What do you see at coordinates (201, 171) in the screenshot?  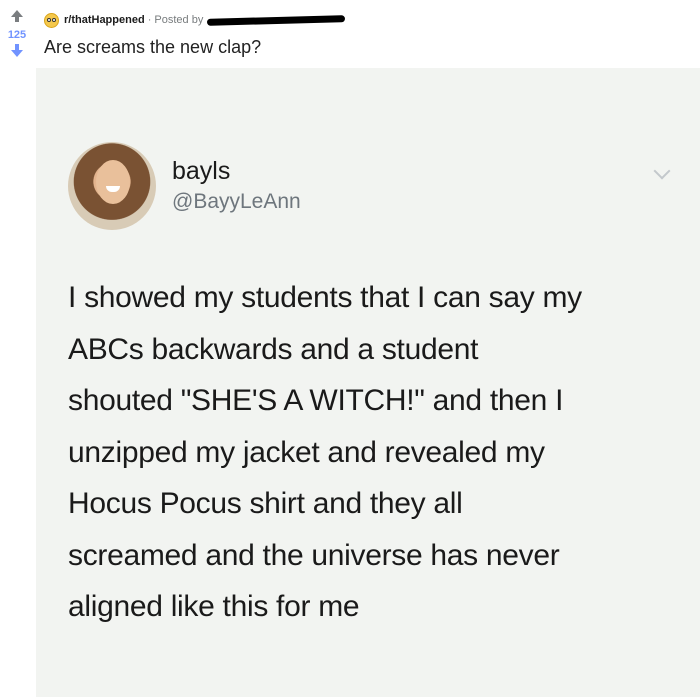 I see `tweet-display-name: bayls` at bounding box center [201, 171].